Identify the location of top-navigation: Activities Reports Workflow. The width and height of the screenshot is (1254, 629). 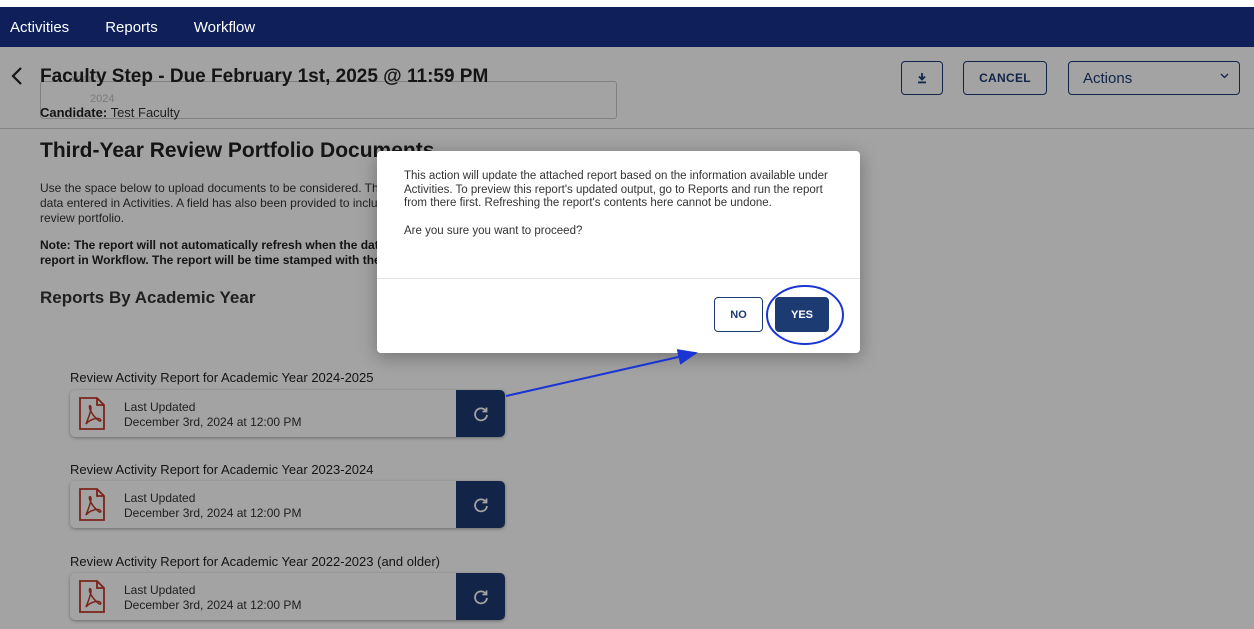
(627, 27).